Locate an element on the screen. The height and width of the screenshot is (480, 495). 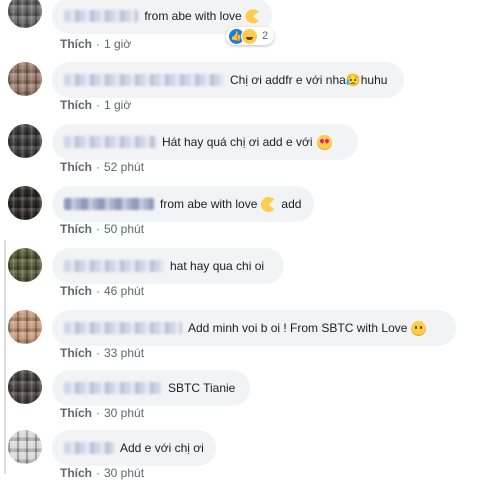
comment-bubble: from abe with love add is located at coordinates (183, 204).